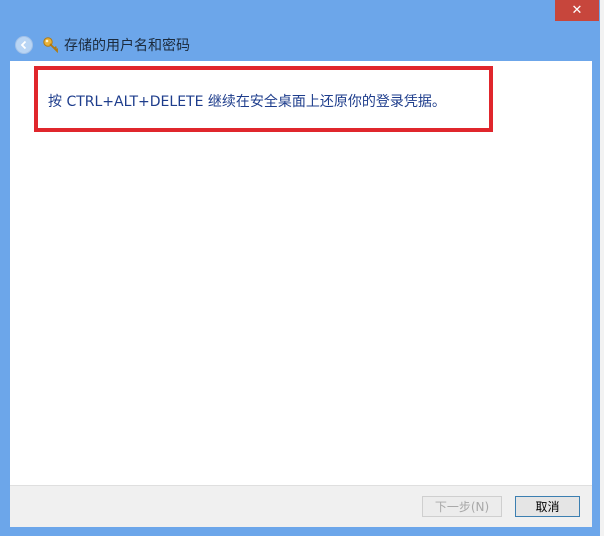  What do you see at coordinates (547, 506) in the screenshot?
I see `cancel-button: 取消` at bounding box center [547, 506].